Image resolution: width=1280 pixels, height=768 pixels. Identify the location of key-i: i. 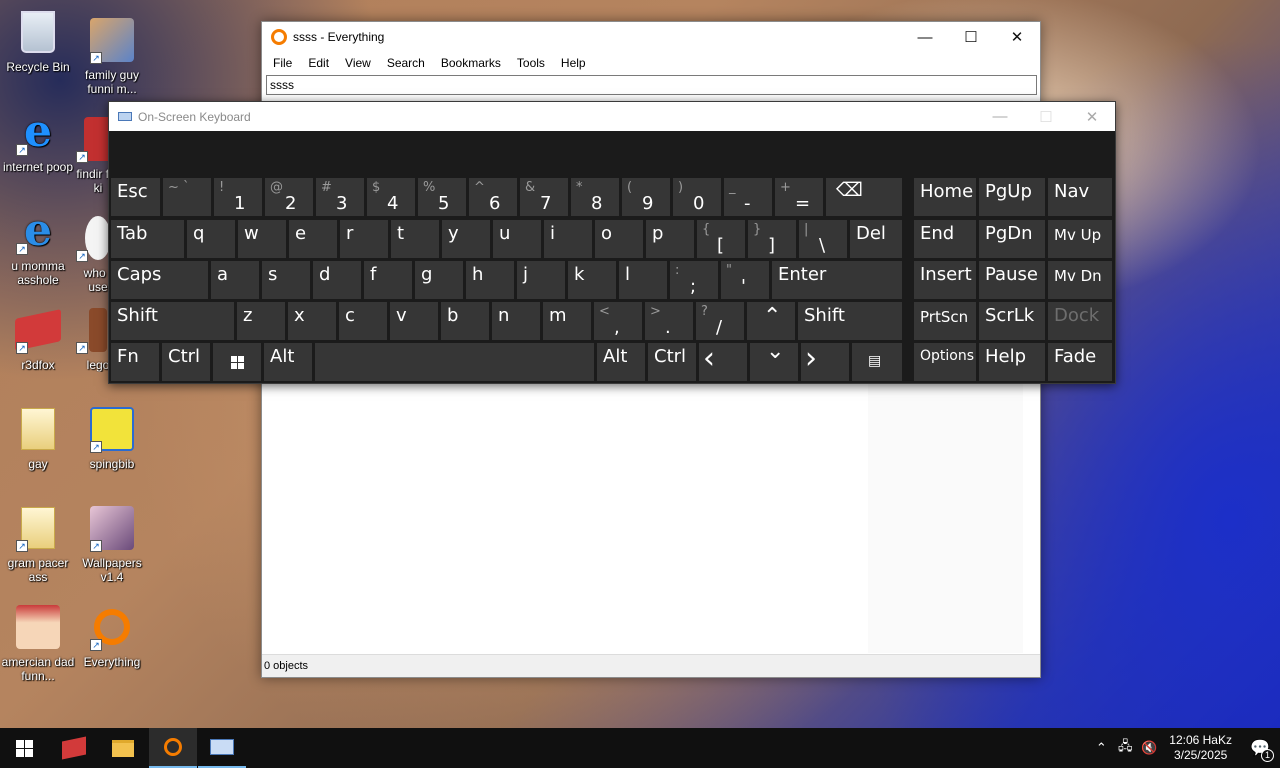
(568, 239).